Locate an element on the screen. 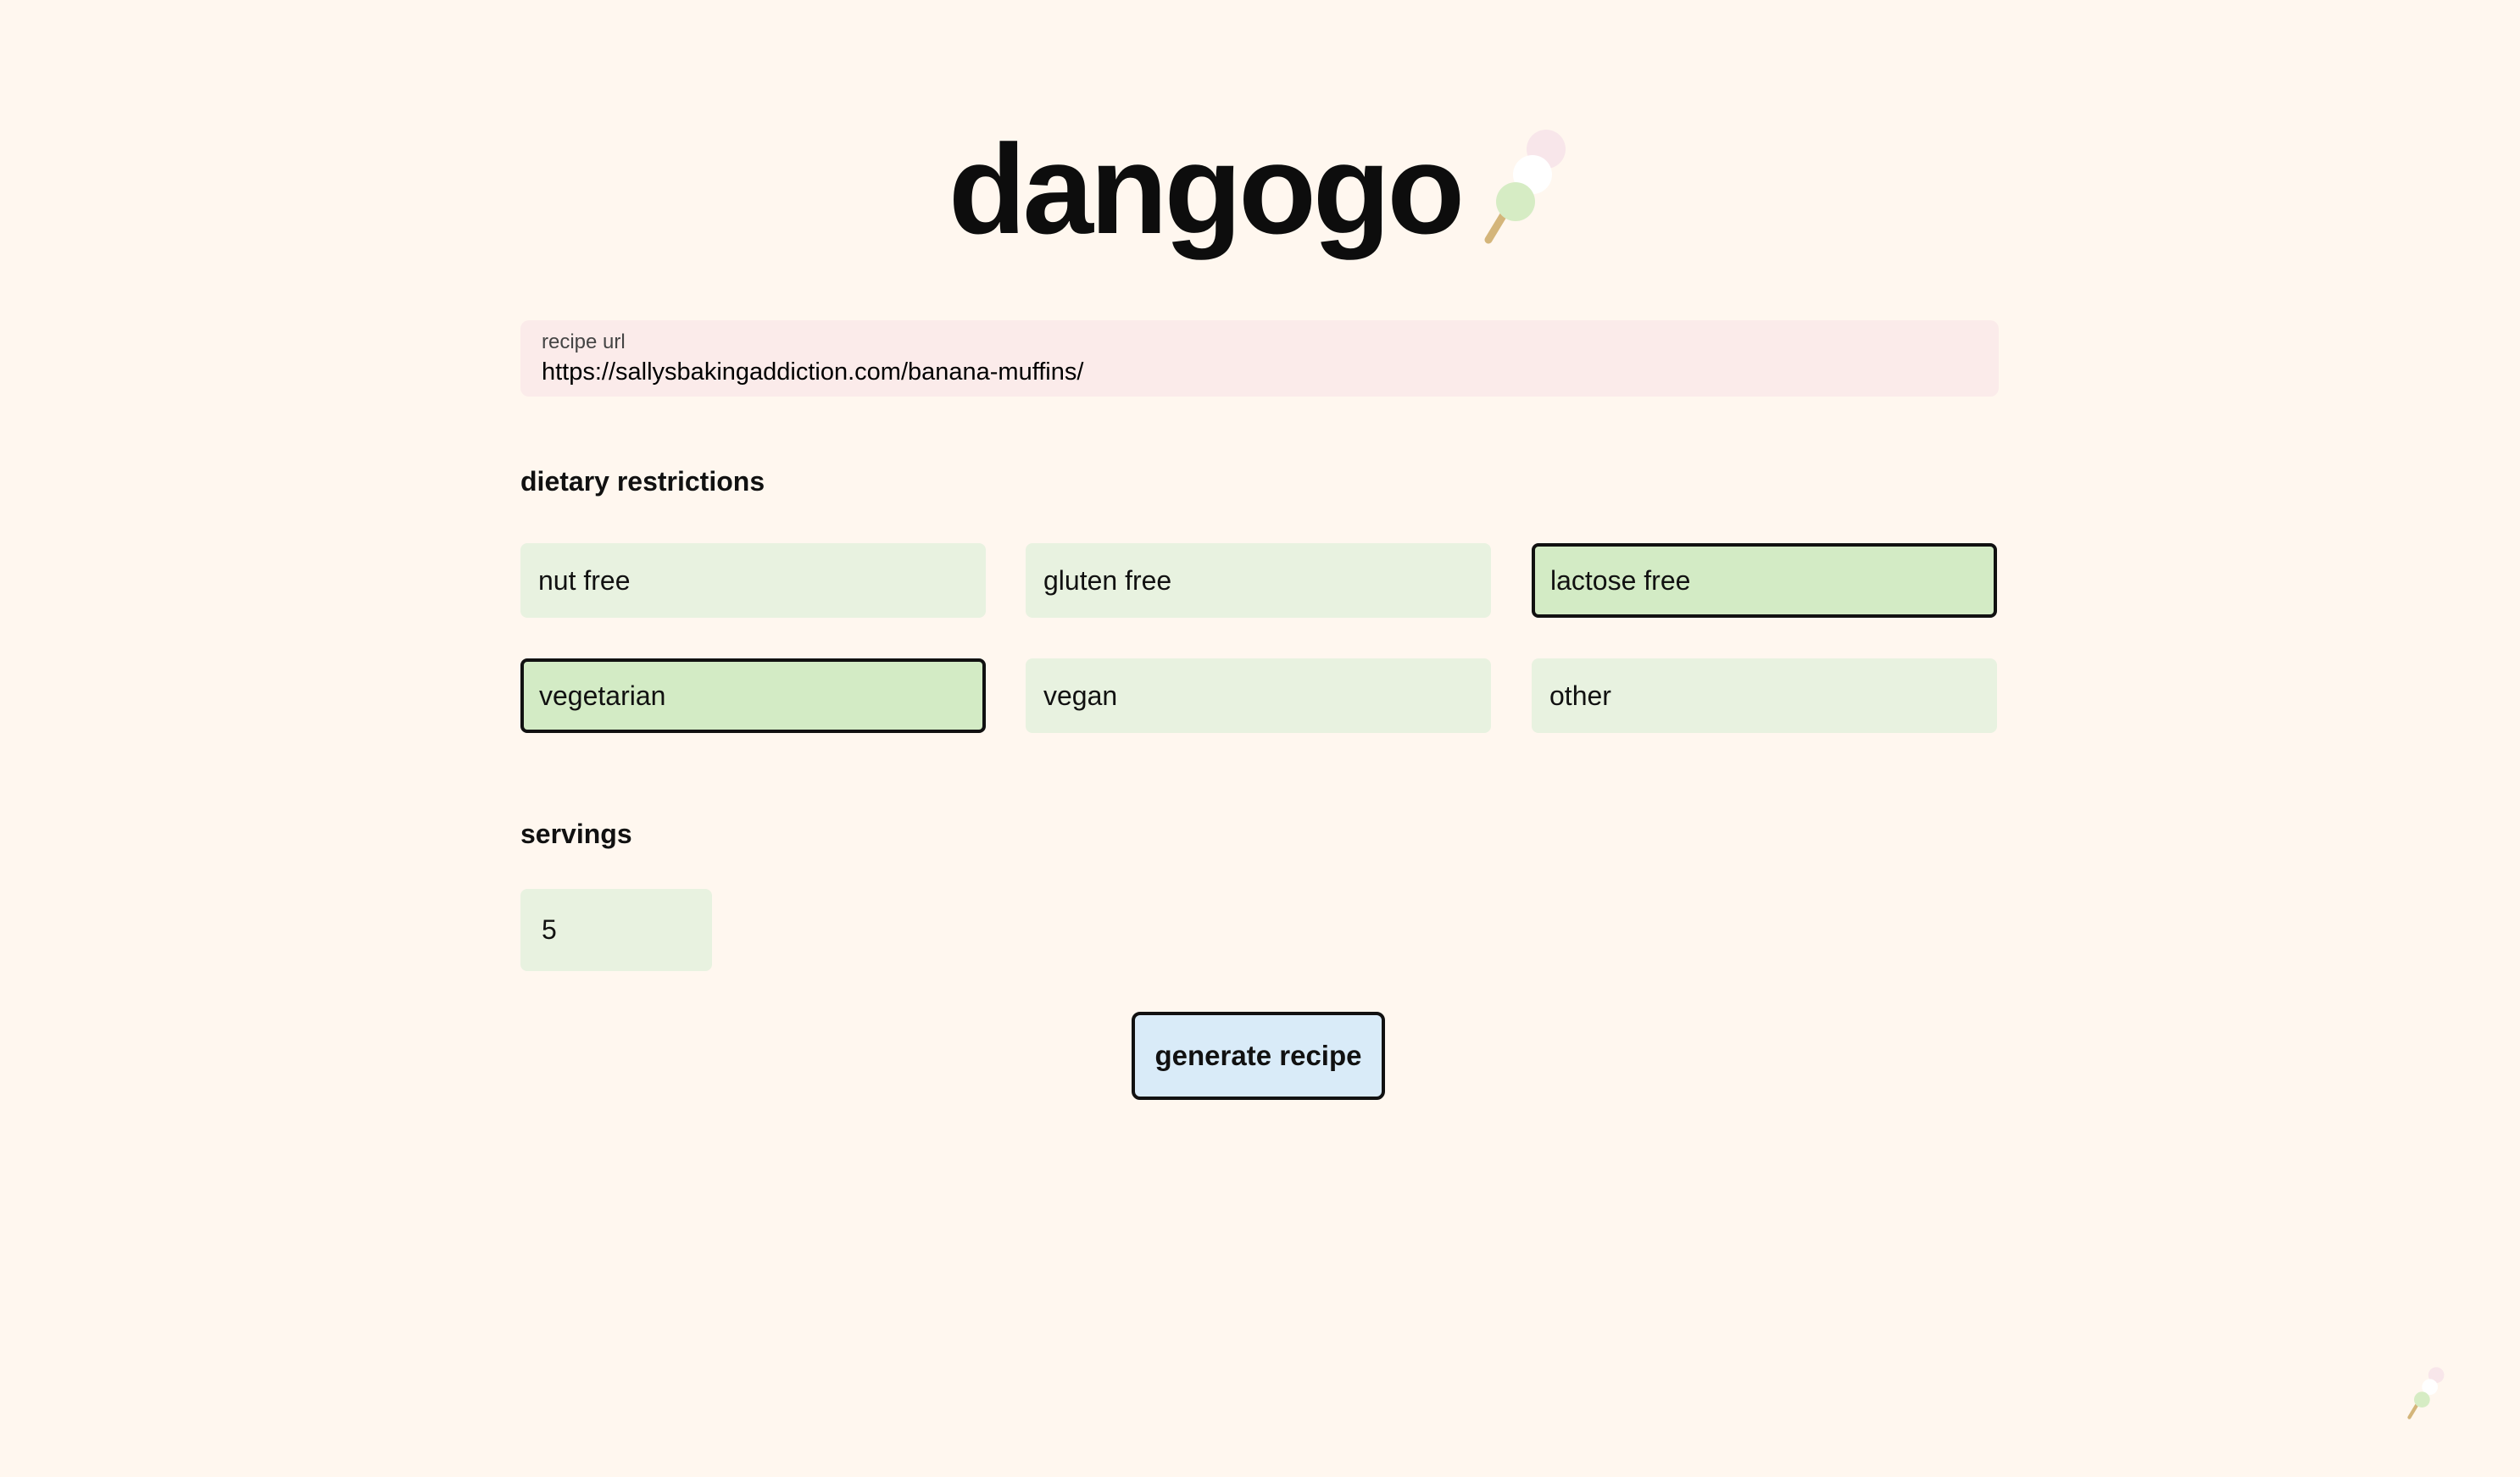 The image size is (2520, 1477). option-vegan: vegan is located at coordinates (1258, 695).